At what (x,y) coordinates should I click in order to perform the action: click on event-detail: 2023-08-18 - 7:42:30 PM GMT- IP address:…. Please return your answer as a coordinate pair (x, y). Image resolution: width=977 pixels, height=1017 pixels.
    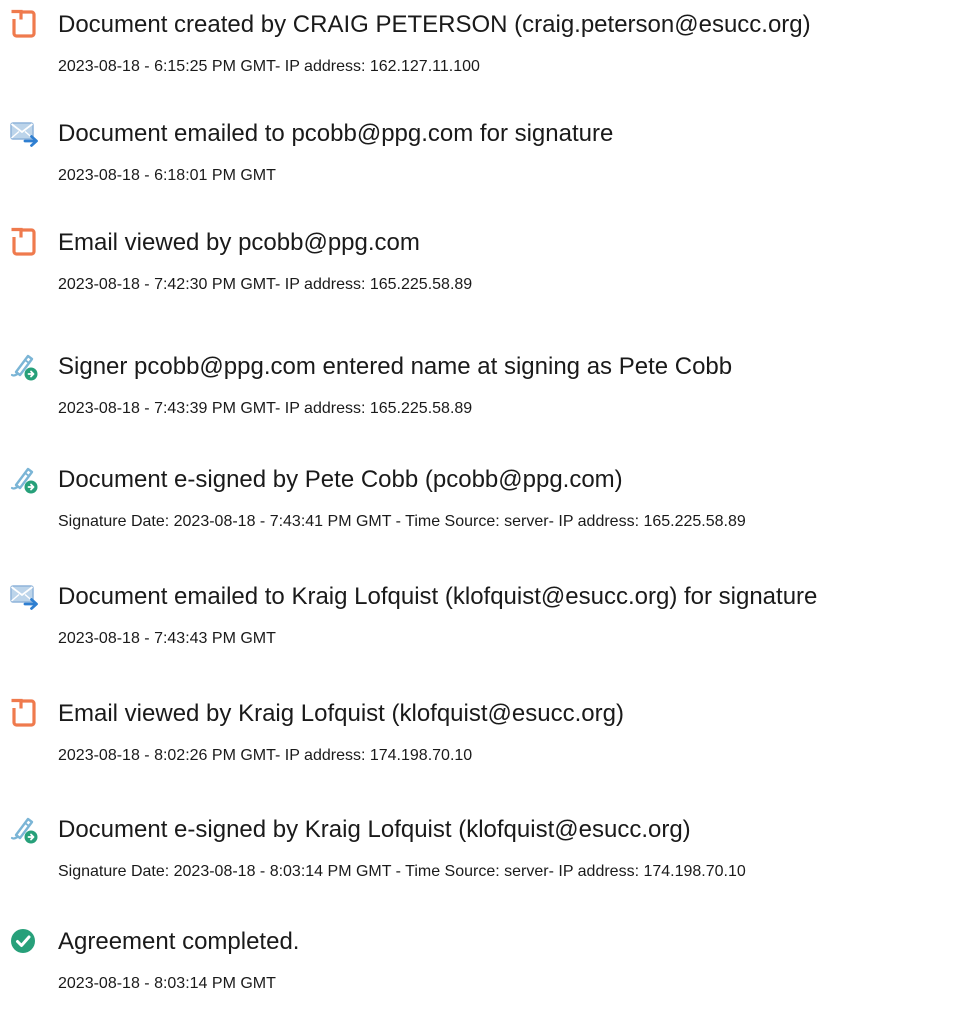
    Looking at the image, I should click on (265, 284).